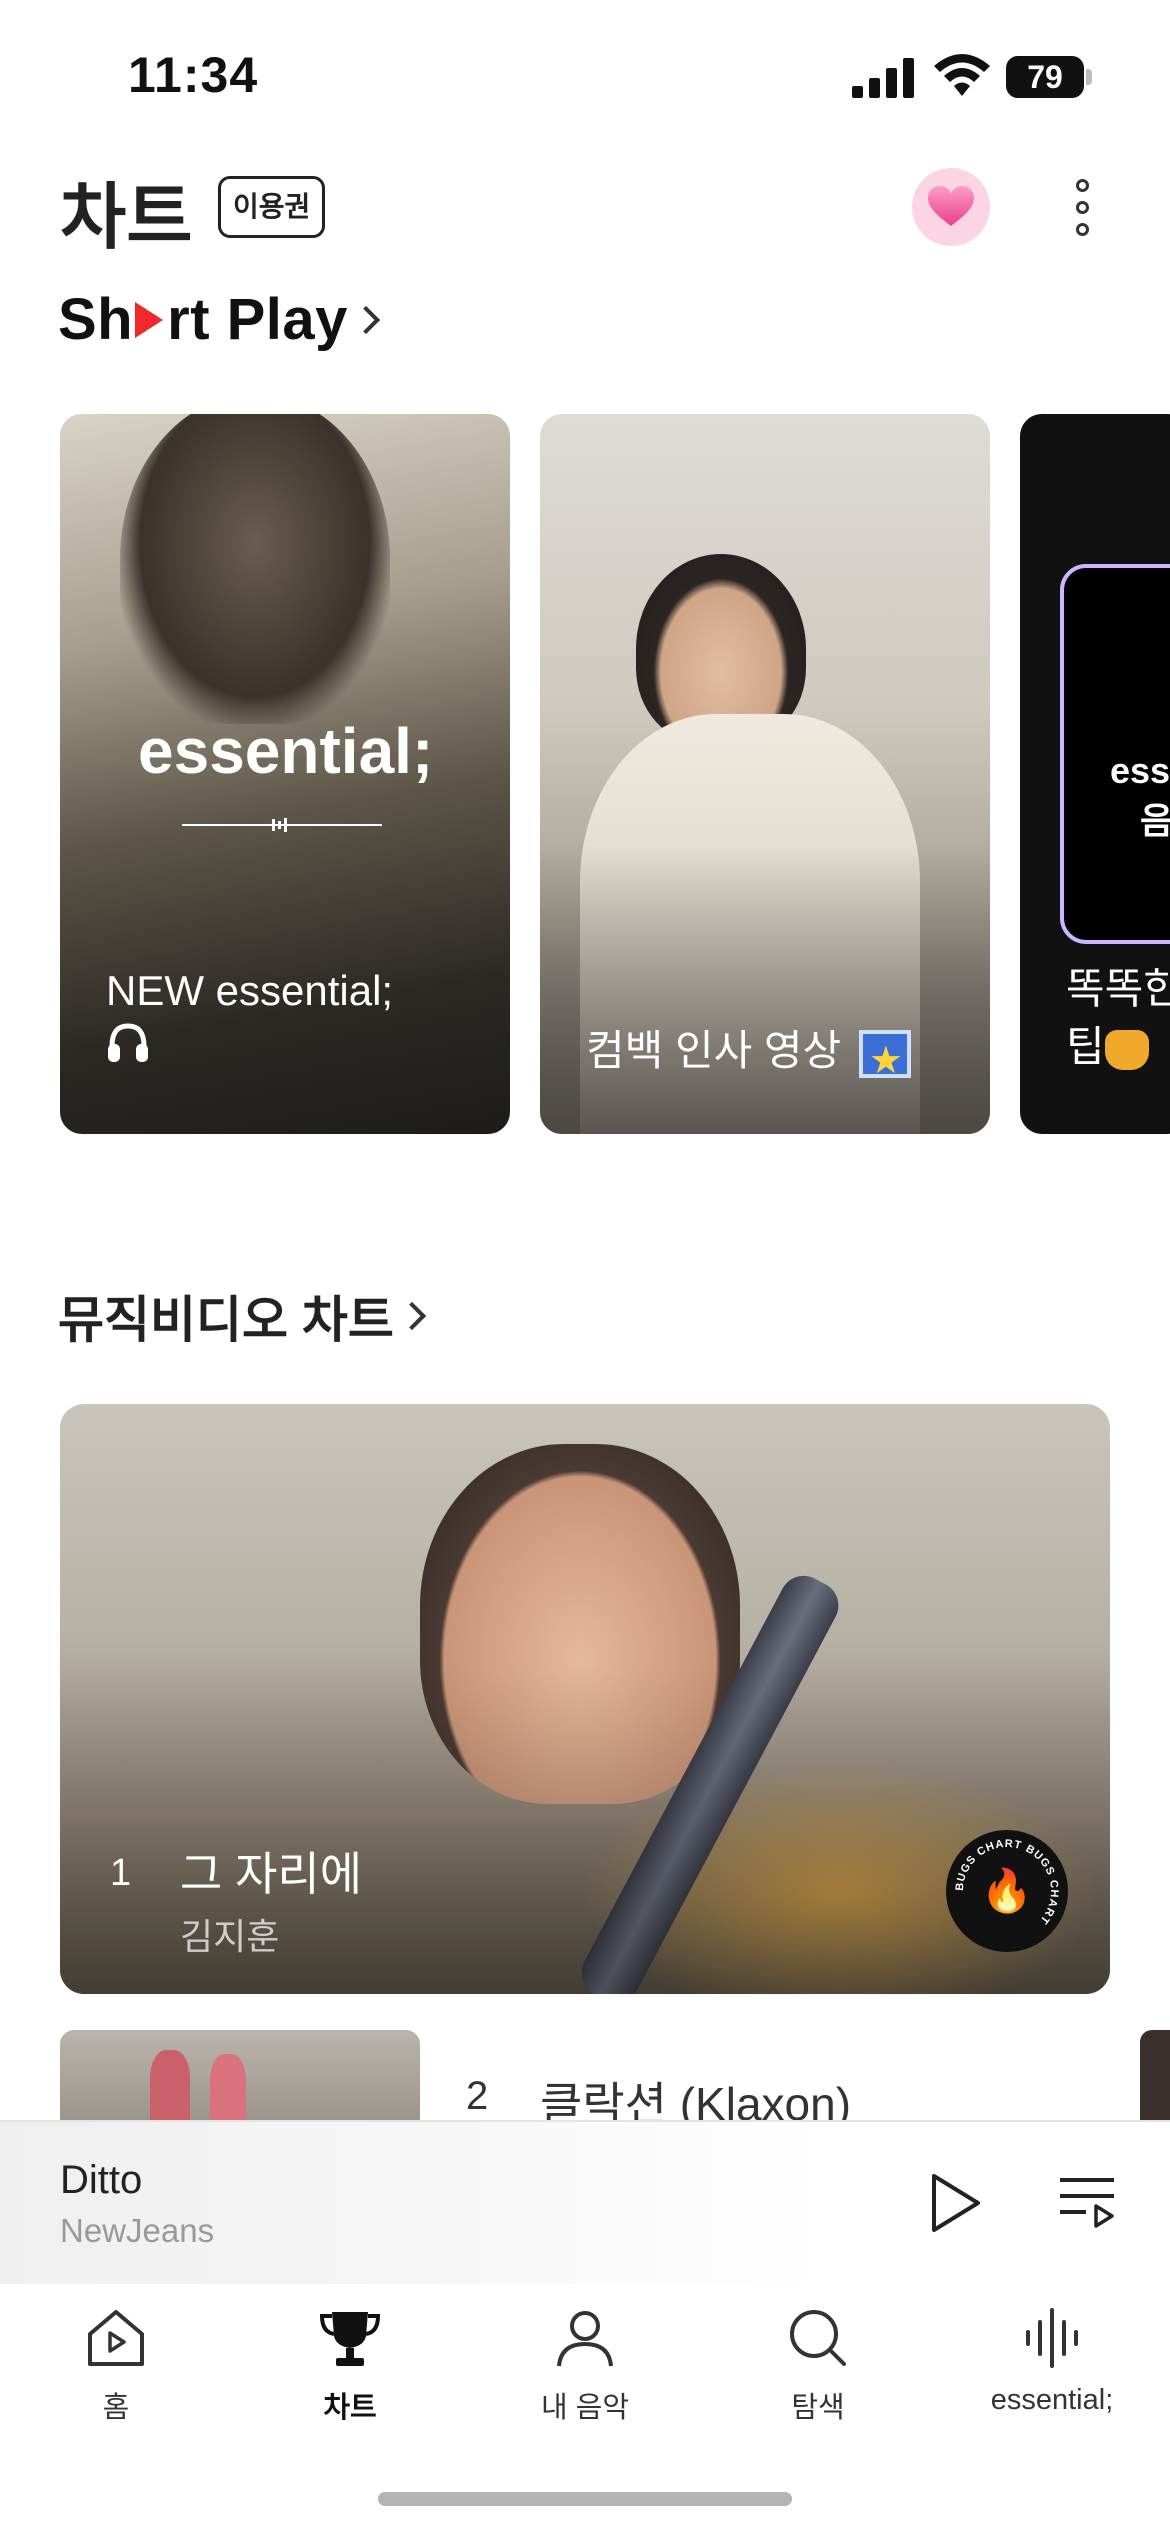 This screenshot has height=2532, width=1170. Describe the element at coordinates (477, 2096) in the screenshot. I see `chart-rank: 2` at that location.